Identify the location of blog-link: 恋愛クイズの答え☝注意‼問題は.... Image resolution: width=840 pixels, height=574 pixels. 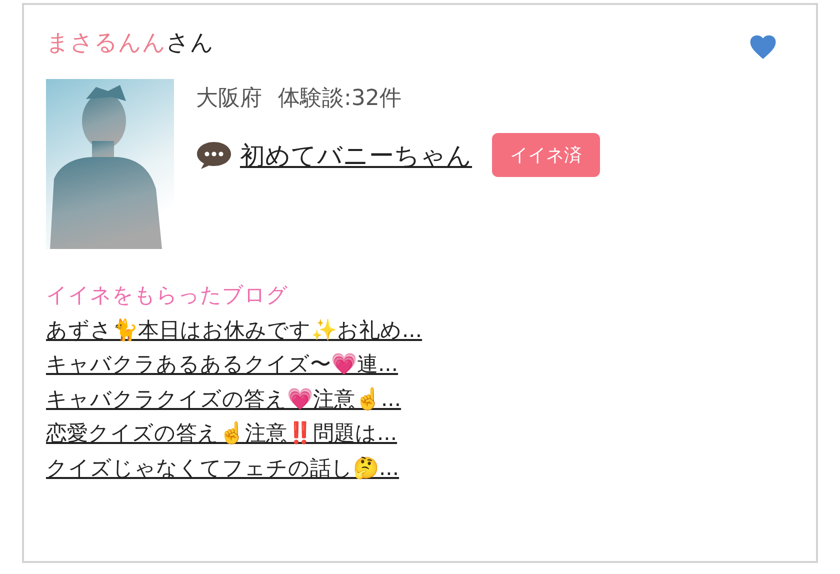
(411, 433).